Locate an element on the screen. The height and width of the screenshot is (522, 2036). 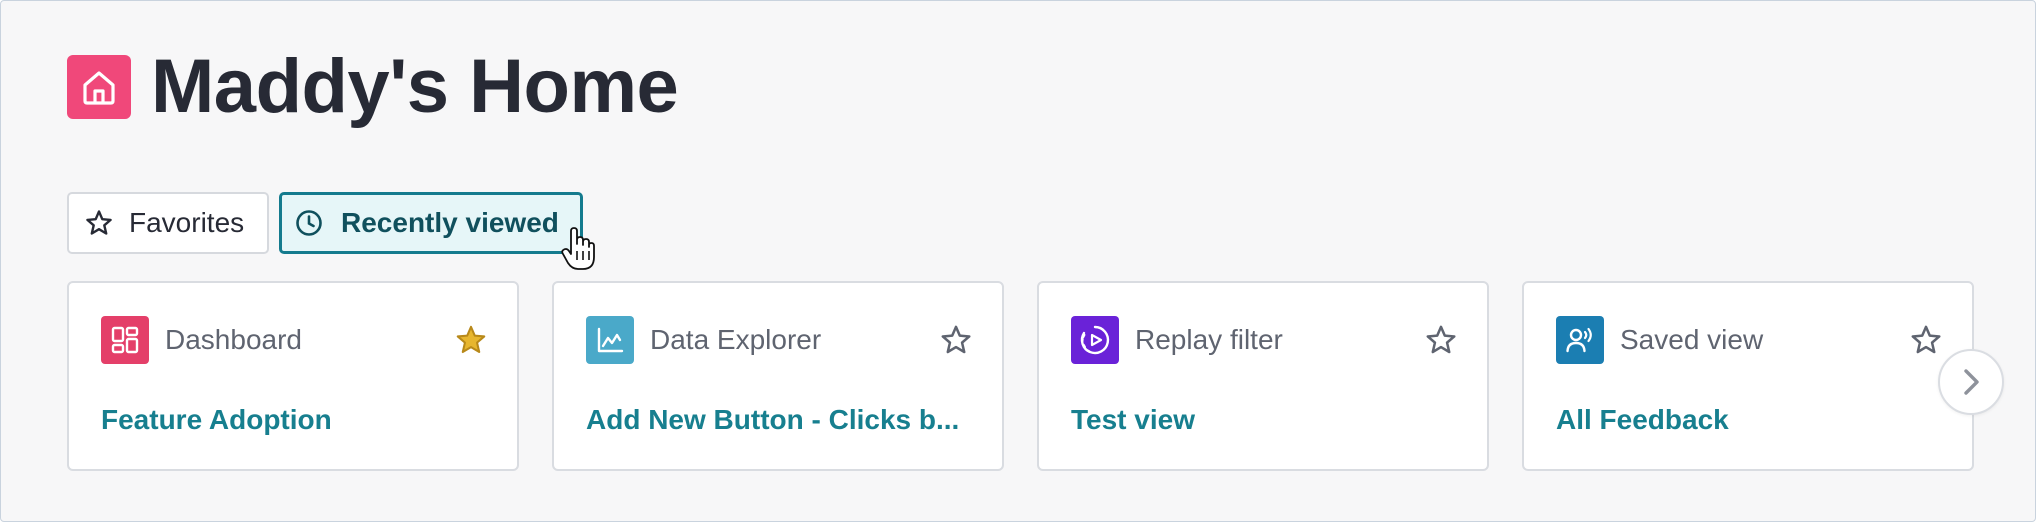
tab-favorites: Favorites is located at coordinates (168, 223).